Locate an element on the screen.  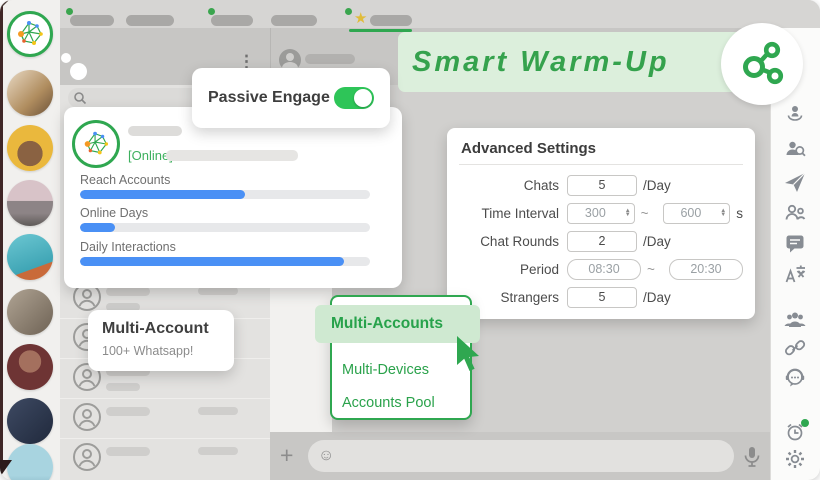
passive-engage-label: Passive Engage is located at coordinates (269, 97).